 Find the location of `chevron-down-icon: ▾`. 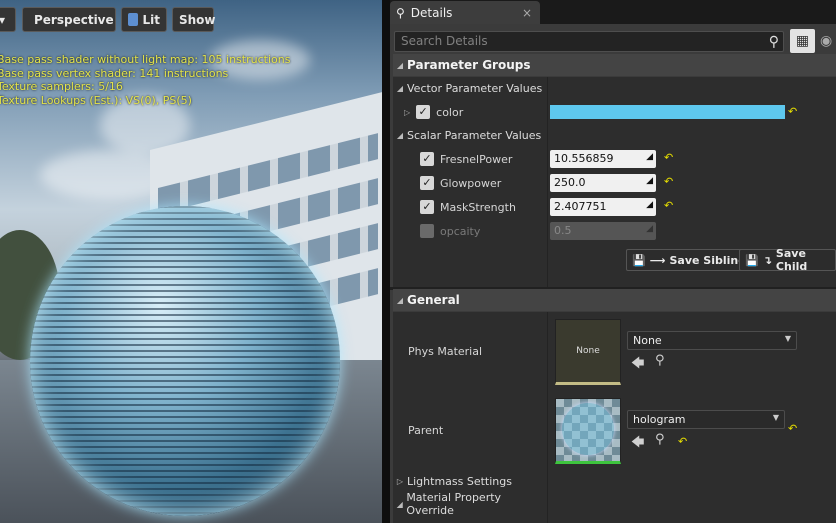

chevron-down-icon: ▾ is located at coordinates (3, 19).